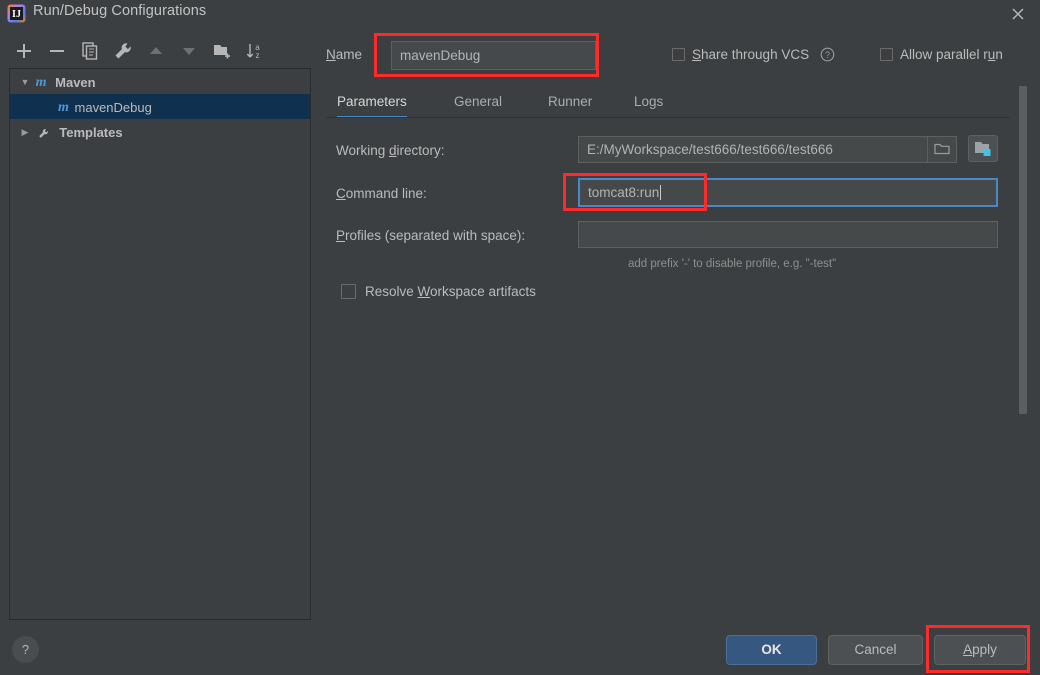 This screenshot has height=675, width=1040. What do you see at coordinates (886, 54) in the screenshot?
I see `allow-parallel-run-checkbox` at bounding box center [886, 54].